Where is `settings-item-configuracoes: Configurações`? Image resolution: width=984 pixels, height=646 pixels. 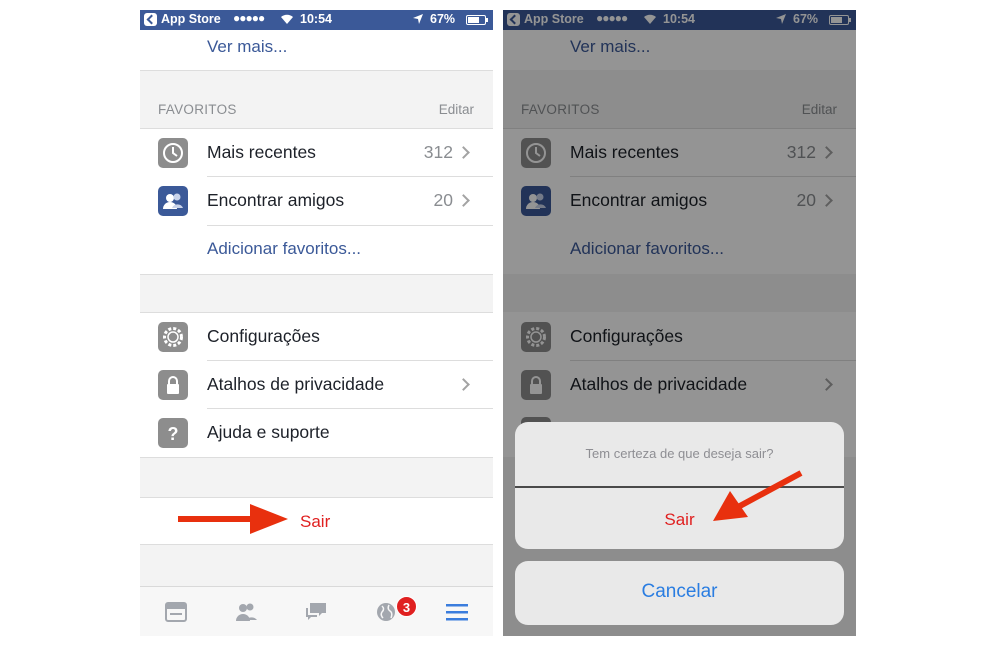
settings-item-configuracoes: Configurações is located at coordinates (316, 337).